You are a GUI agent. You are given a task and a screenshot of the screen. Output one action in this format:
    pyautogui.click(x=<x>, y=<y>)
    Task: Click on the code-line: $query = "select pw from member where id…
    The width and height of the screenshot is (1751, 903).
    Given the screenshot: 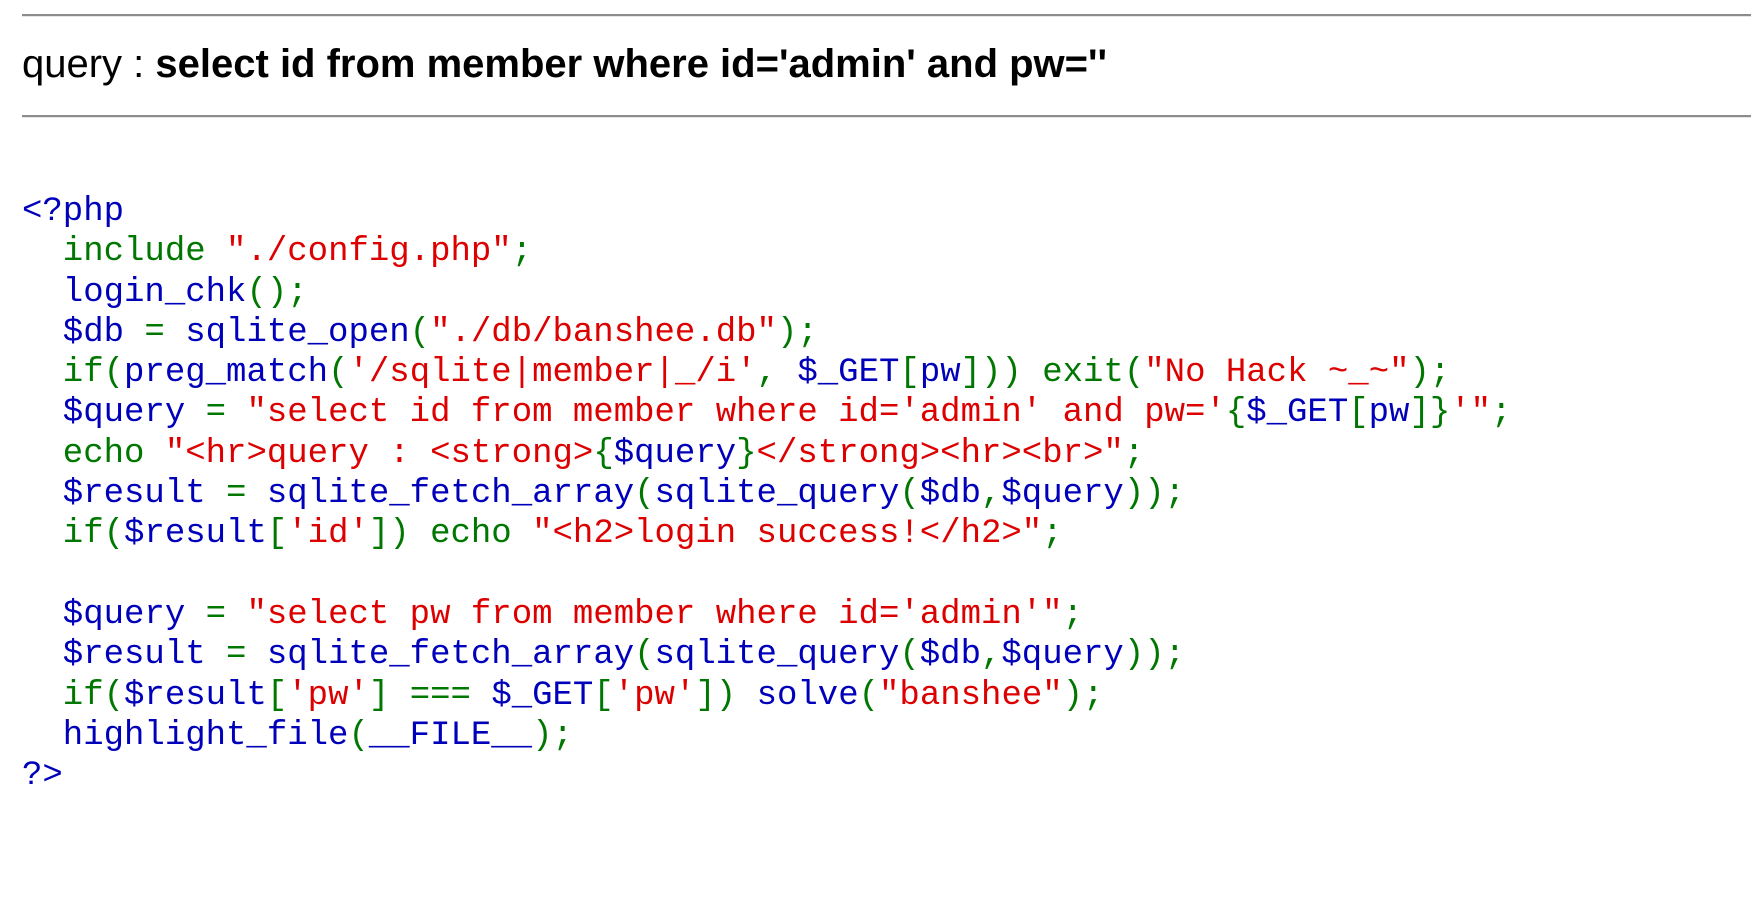 What is the action you would take?
    pyautogui.click(x=767, y=615)
    